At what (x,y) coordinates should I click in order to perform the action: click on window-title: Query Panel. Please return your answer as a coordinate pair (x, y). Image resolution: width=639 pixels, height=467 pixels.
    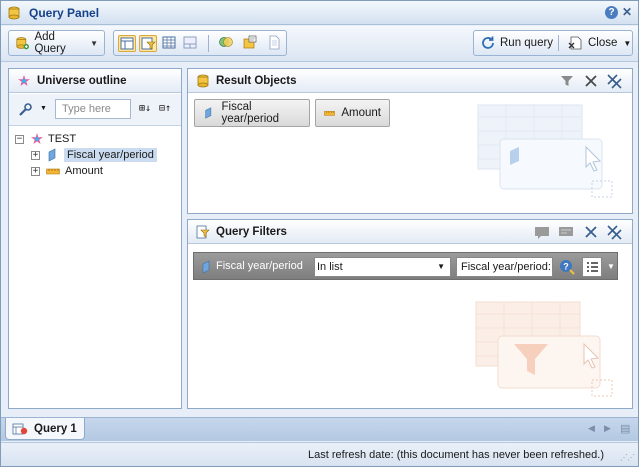
    Looking at the image, I should click on (64, 13).